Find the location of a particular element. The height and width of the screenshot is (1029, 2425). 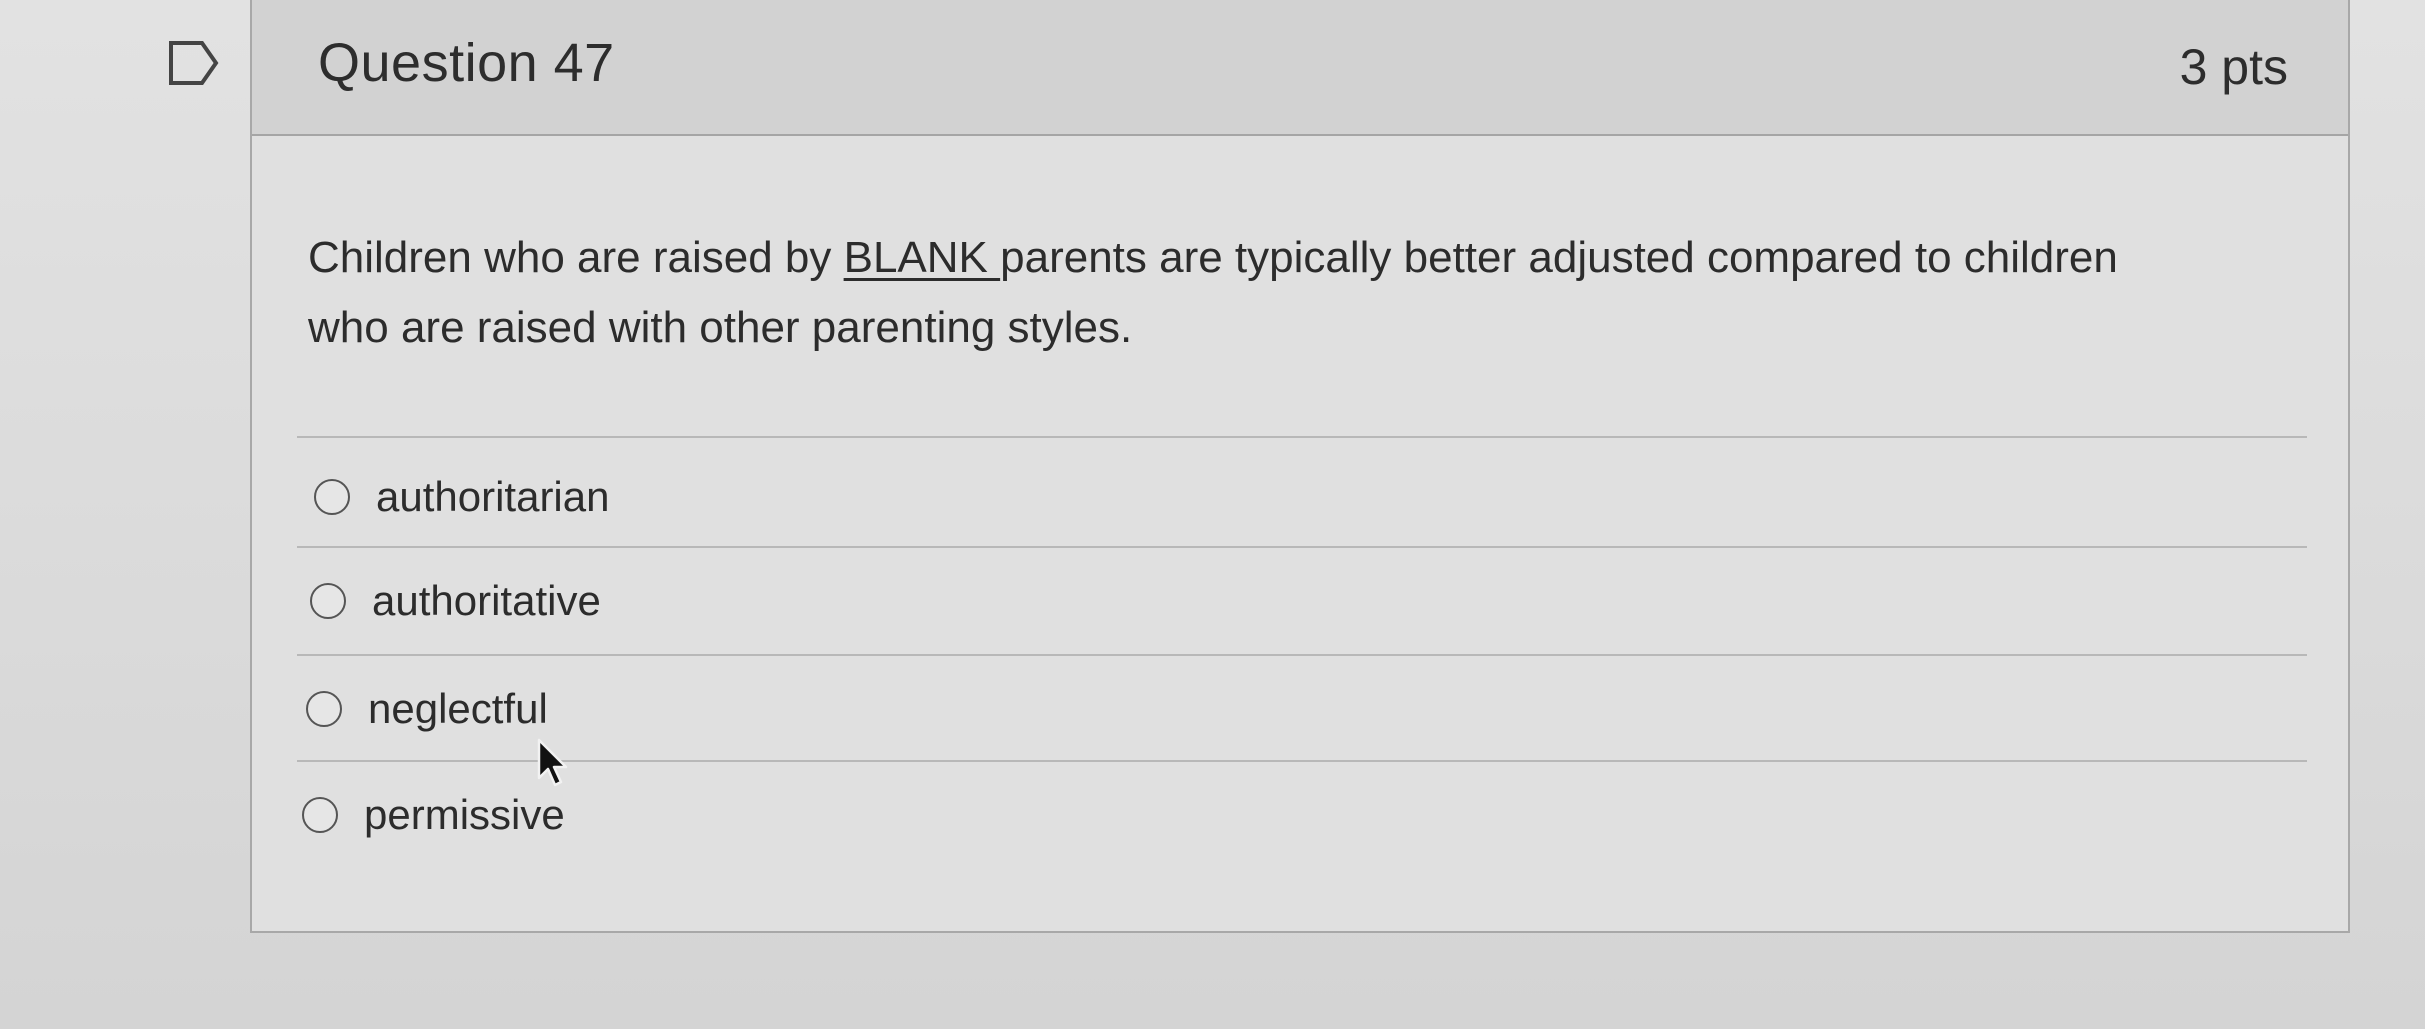

answer-label: authoritative is located at coordinates (486, 600).